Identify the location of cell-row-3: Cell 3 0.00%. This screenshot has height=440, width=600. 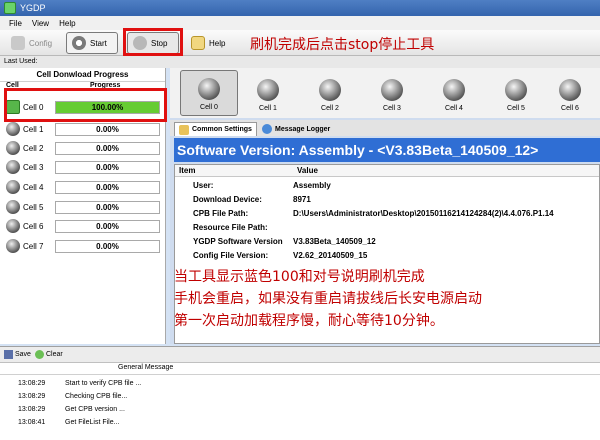
(83, 167).